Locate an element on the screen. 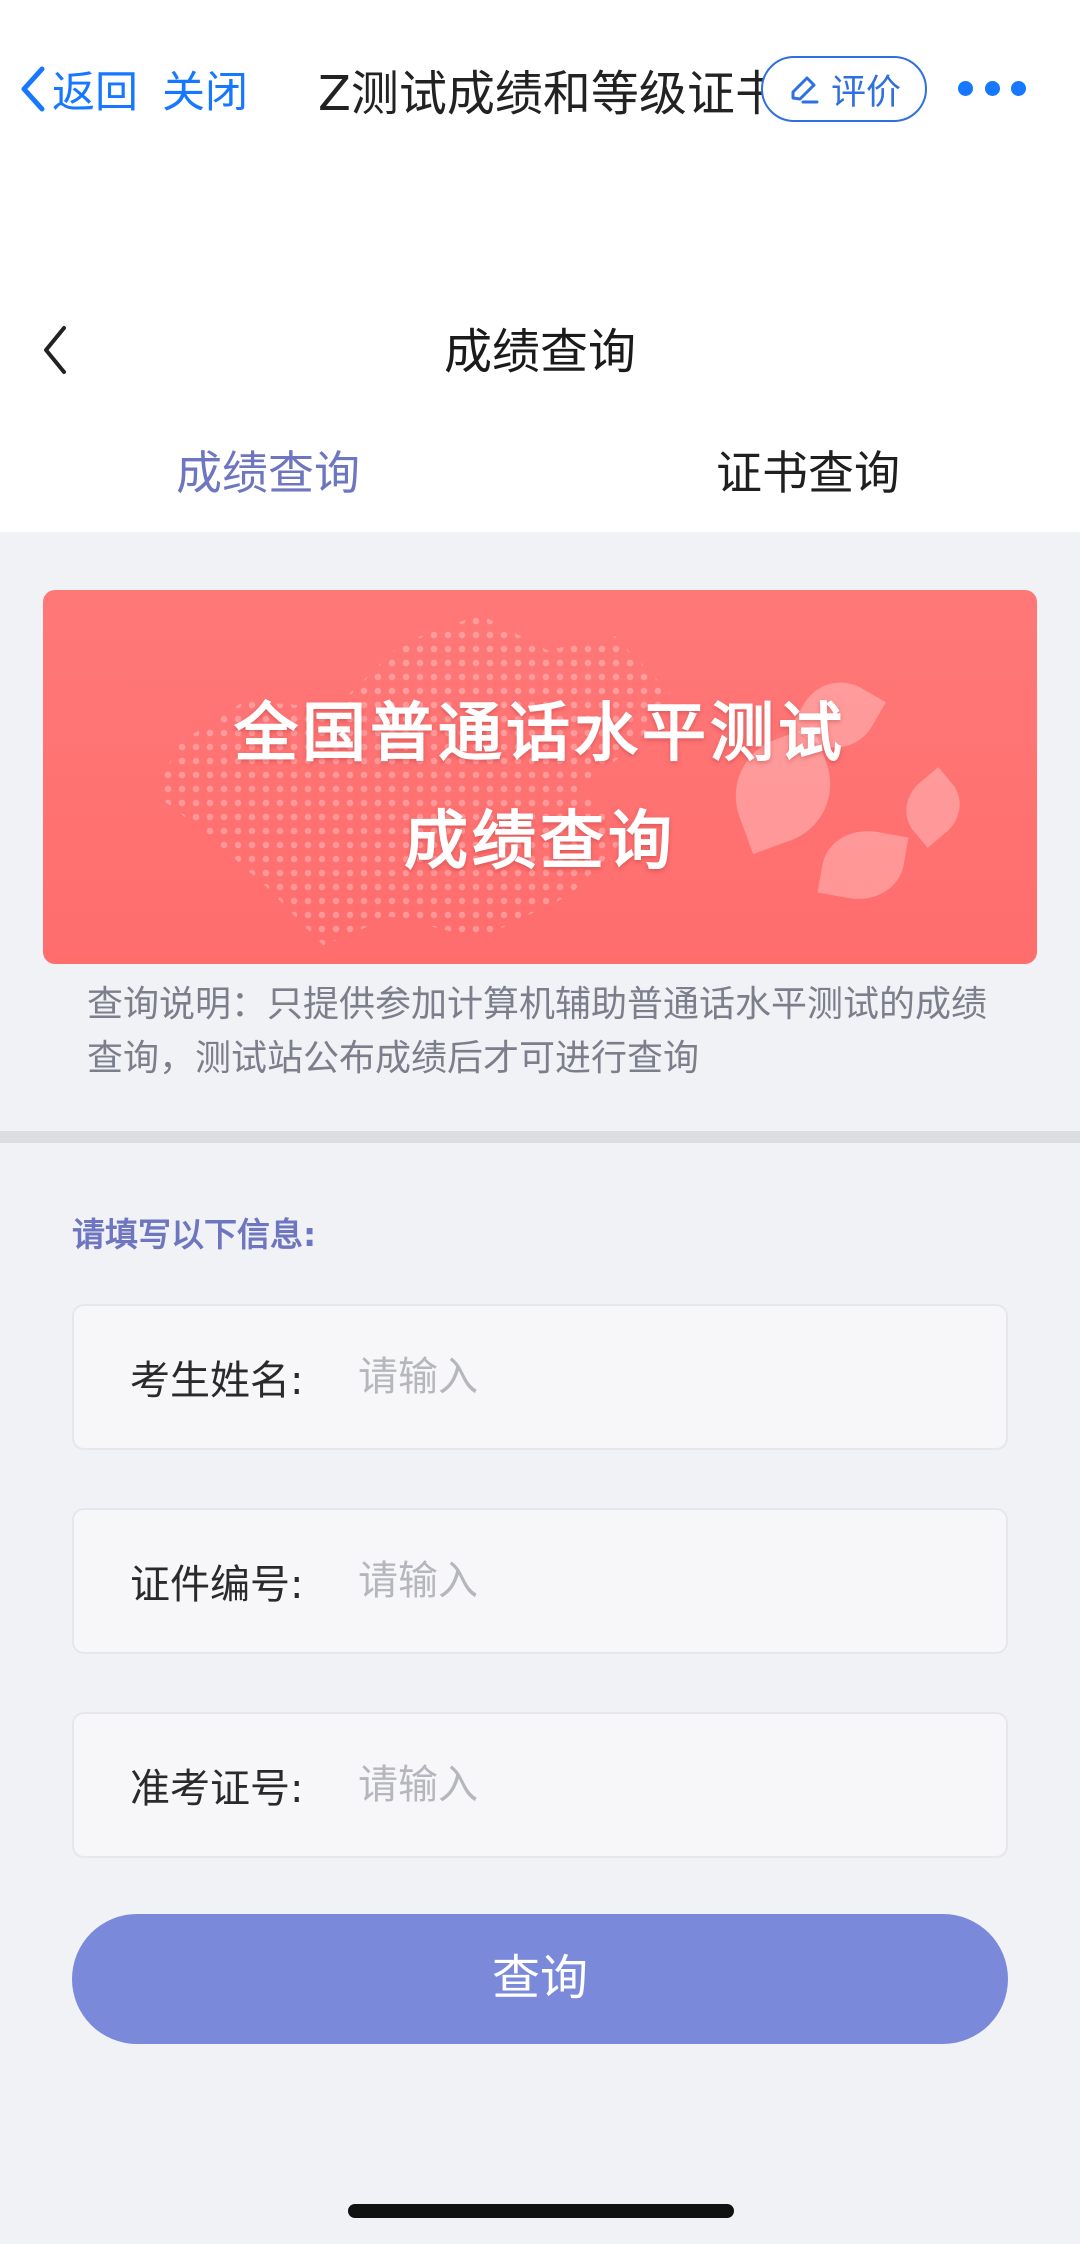  evaluate-label: 评价 is located at coordinates (865, 92).